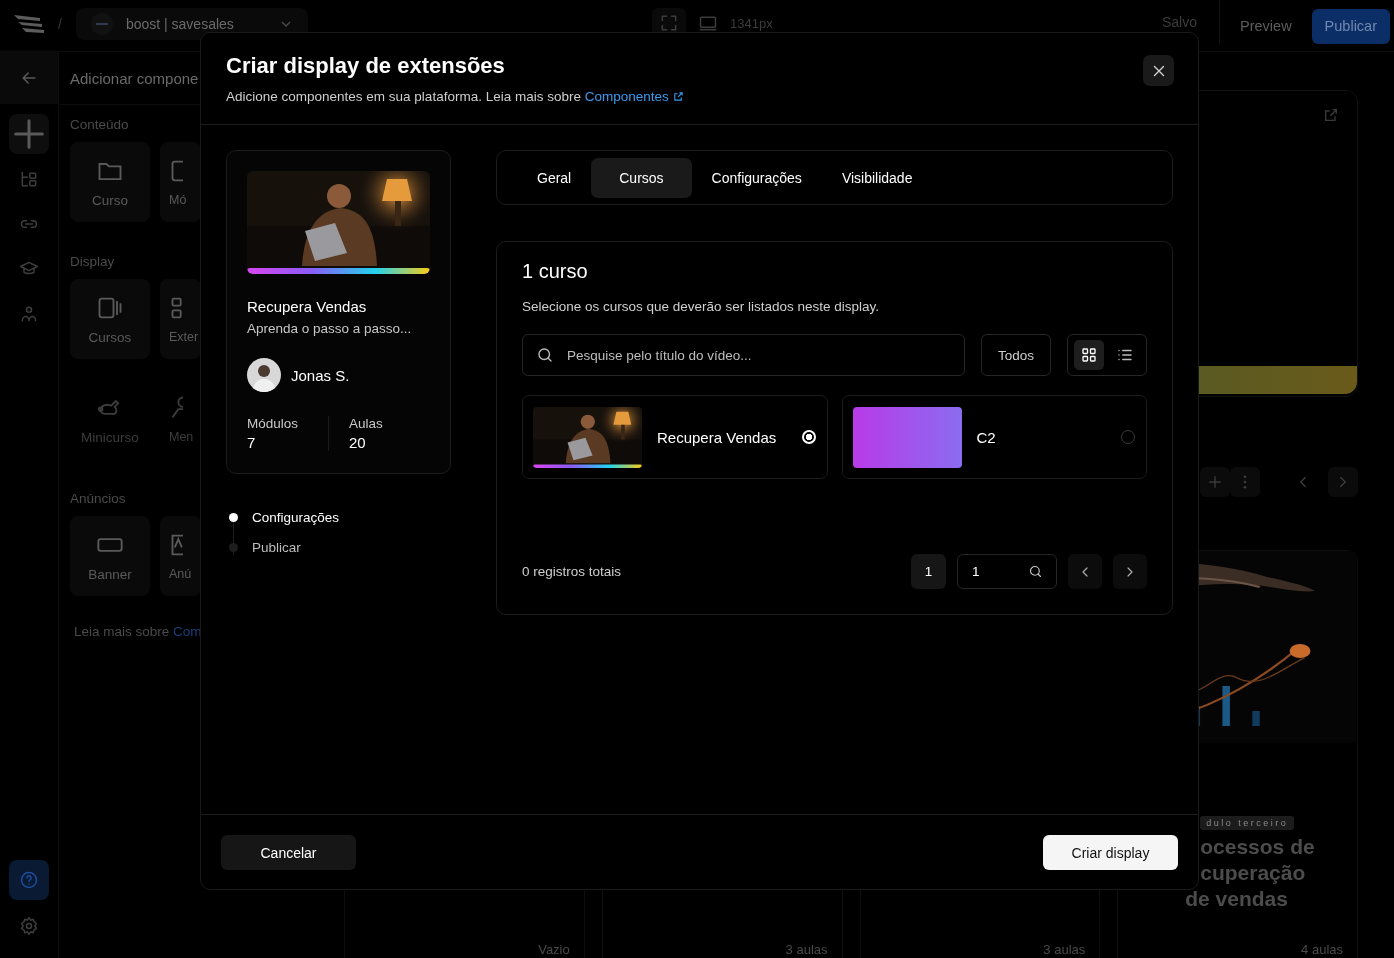 Image resolution: width=1394 pixels, height=958 pixels. What do you see at coordinates (1253, 873) in the screenshot?
I see `module-title: cuperação` at bounding box center [1253, 873].